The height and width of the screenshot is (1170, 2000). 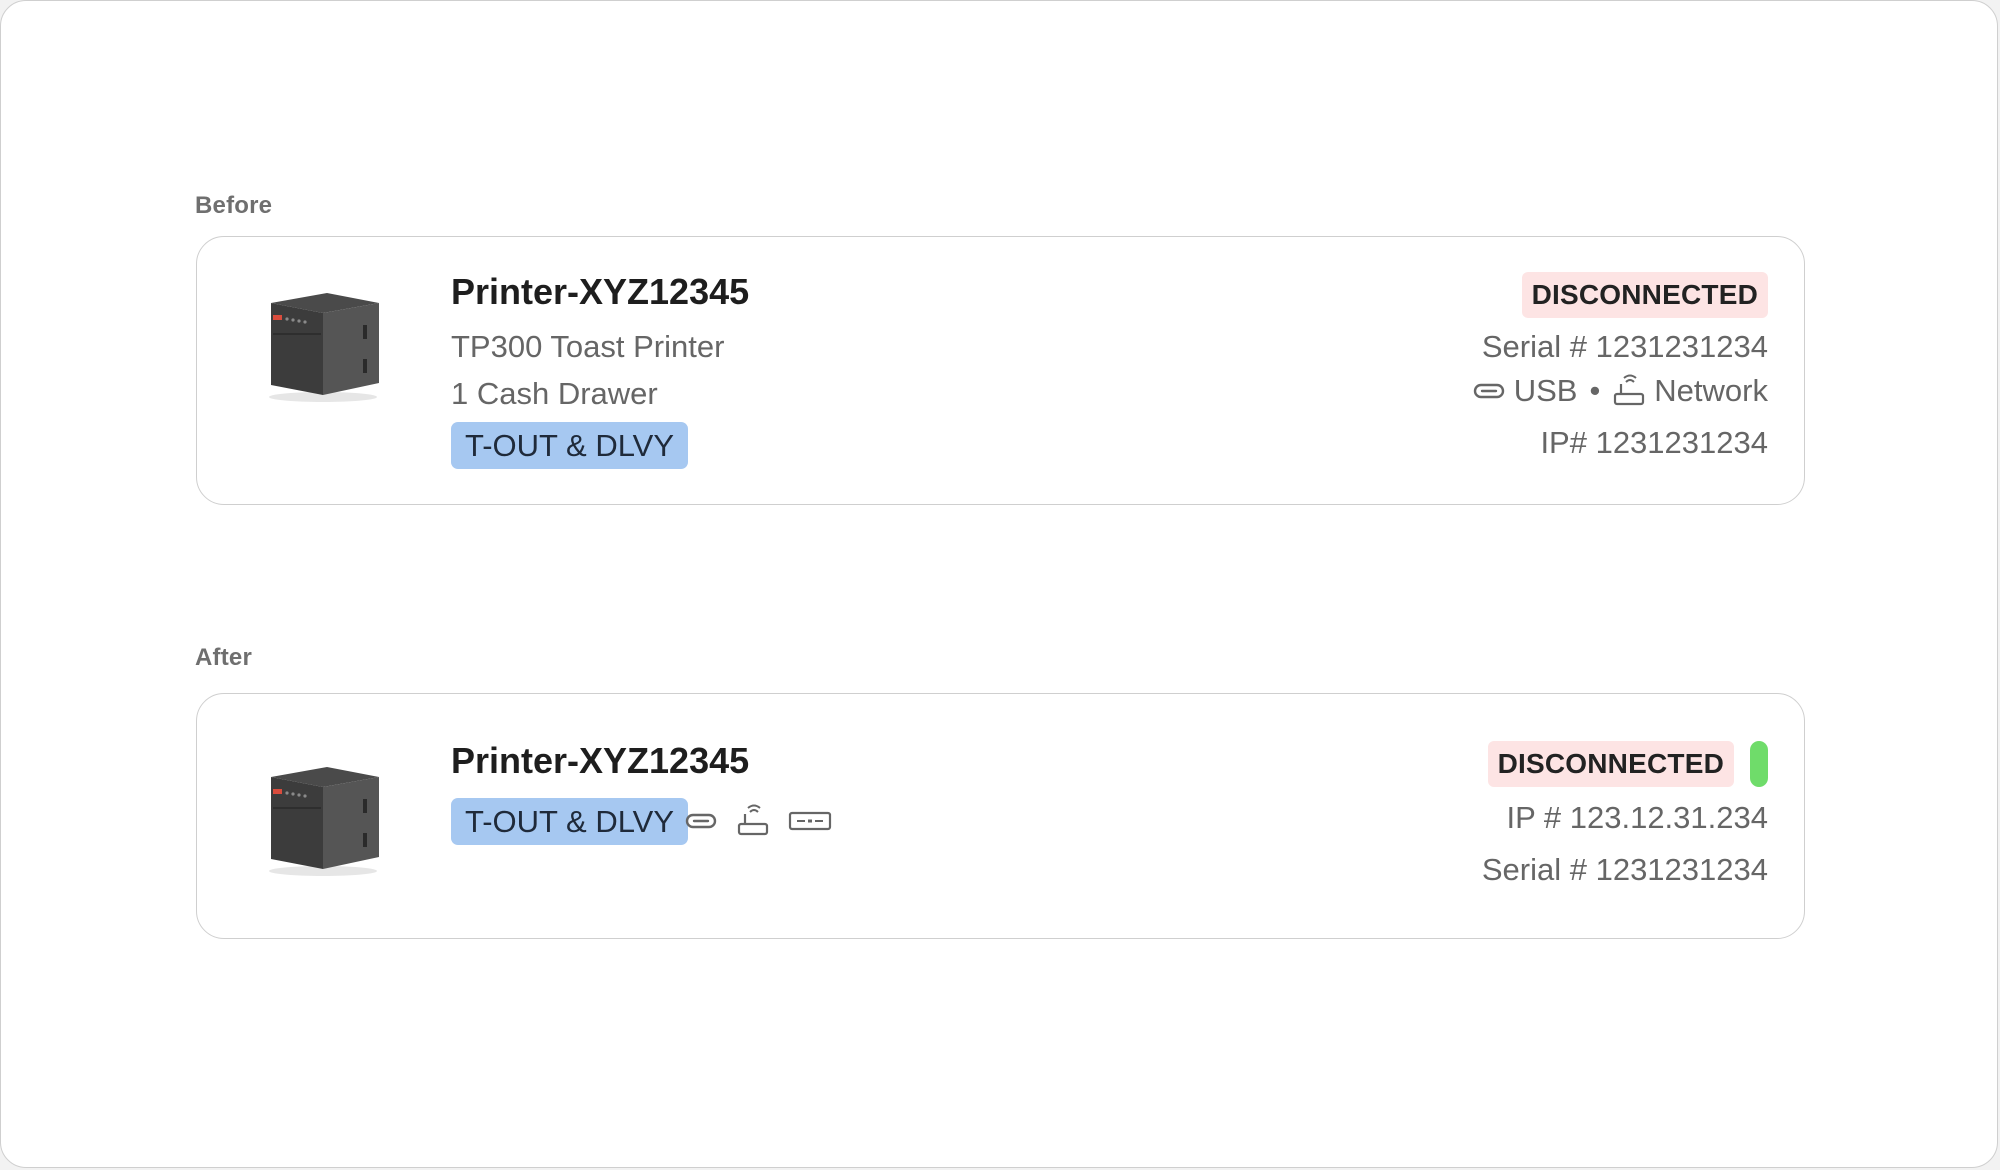 I want to click on connection-types: USB • Network, so click(x=1620, y=391).